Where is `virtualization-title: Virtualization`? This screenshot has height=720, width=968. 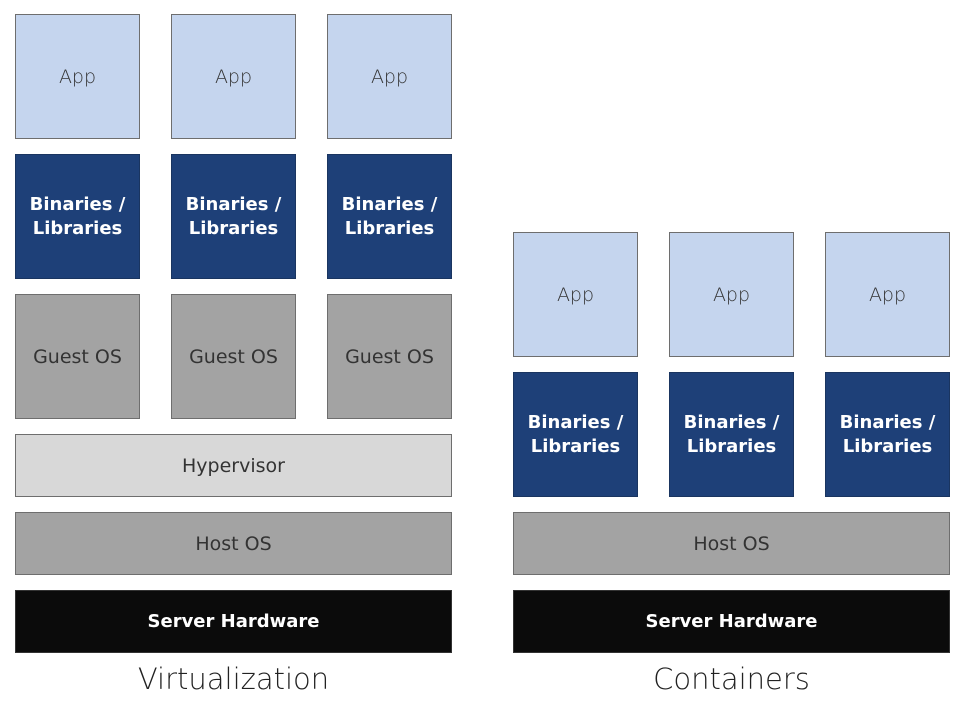
virtualization-title: Virtualization is located at coordinates (233, 679).